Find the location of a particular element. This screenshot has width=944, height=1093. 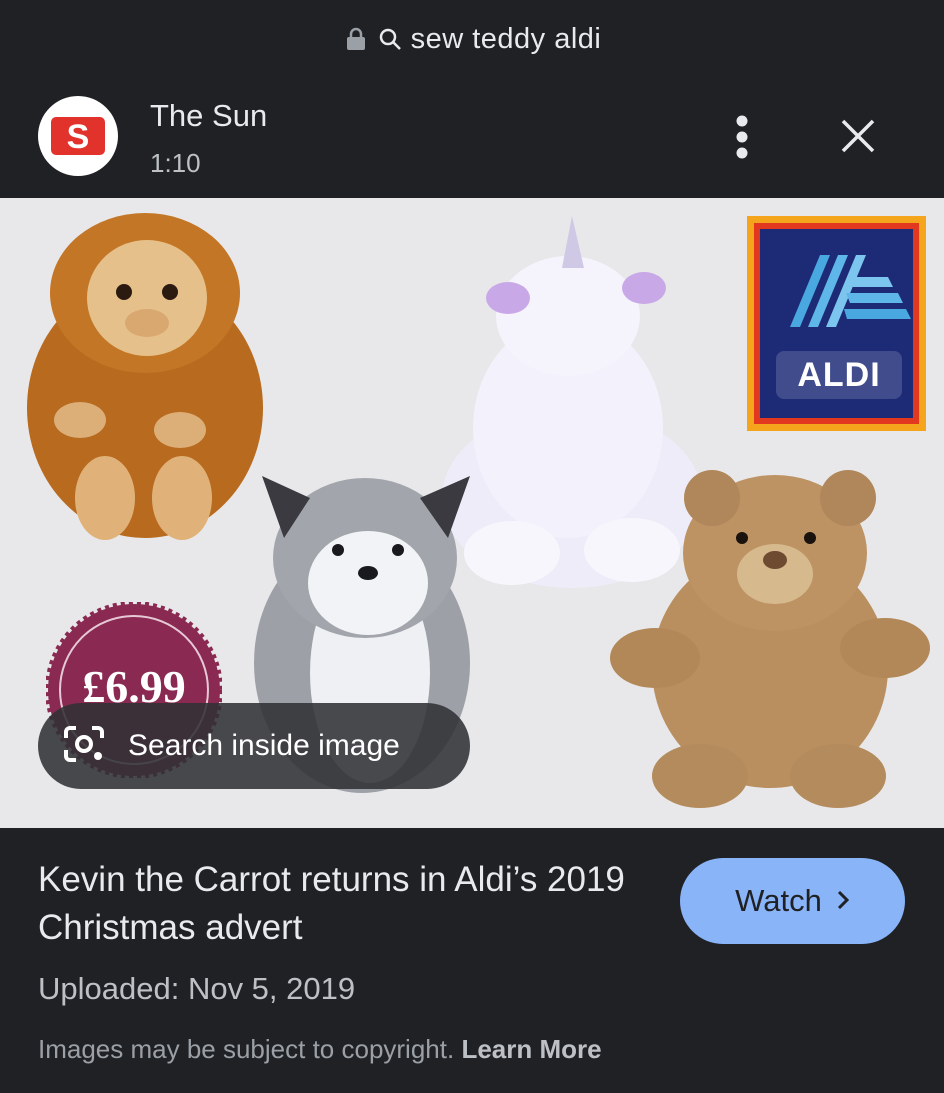

close-icon is located at coordinates (858, 136).